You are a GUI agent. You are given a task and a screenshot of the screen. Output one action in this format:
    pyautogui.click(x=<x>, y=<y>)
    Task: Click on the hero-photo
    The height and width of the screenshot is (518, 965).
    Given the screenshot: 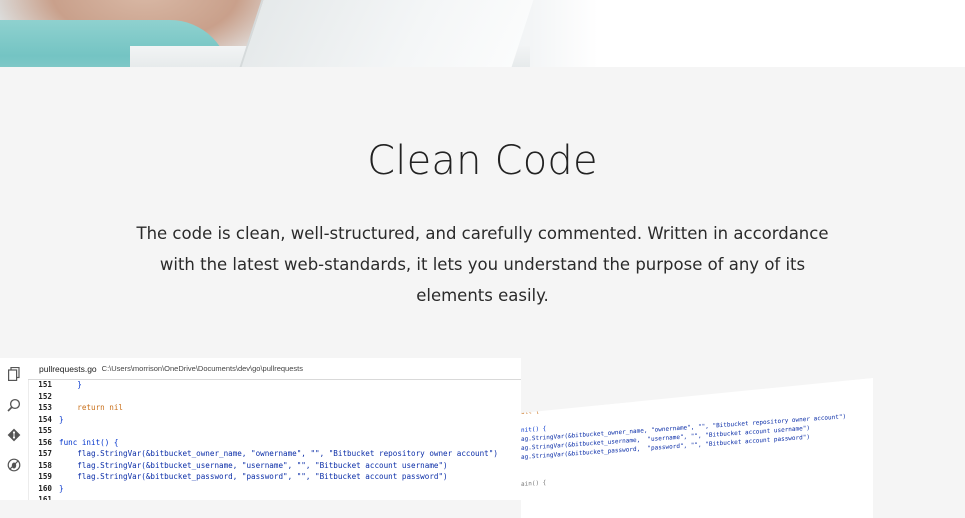 What is the action you would take?
    pyautogui.click(x=482, y=33)
    